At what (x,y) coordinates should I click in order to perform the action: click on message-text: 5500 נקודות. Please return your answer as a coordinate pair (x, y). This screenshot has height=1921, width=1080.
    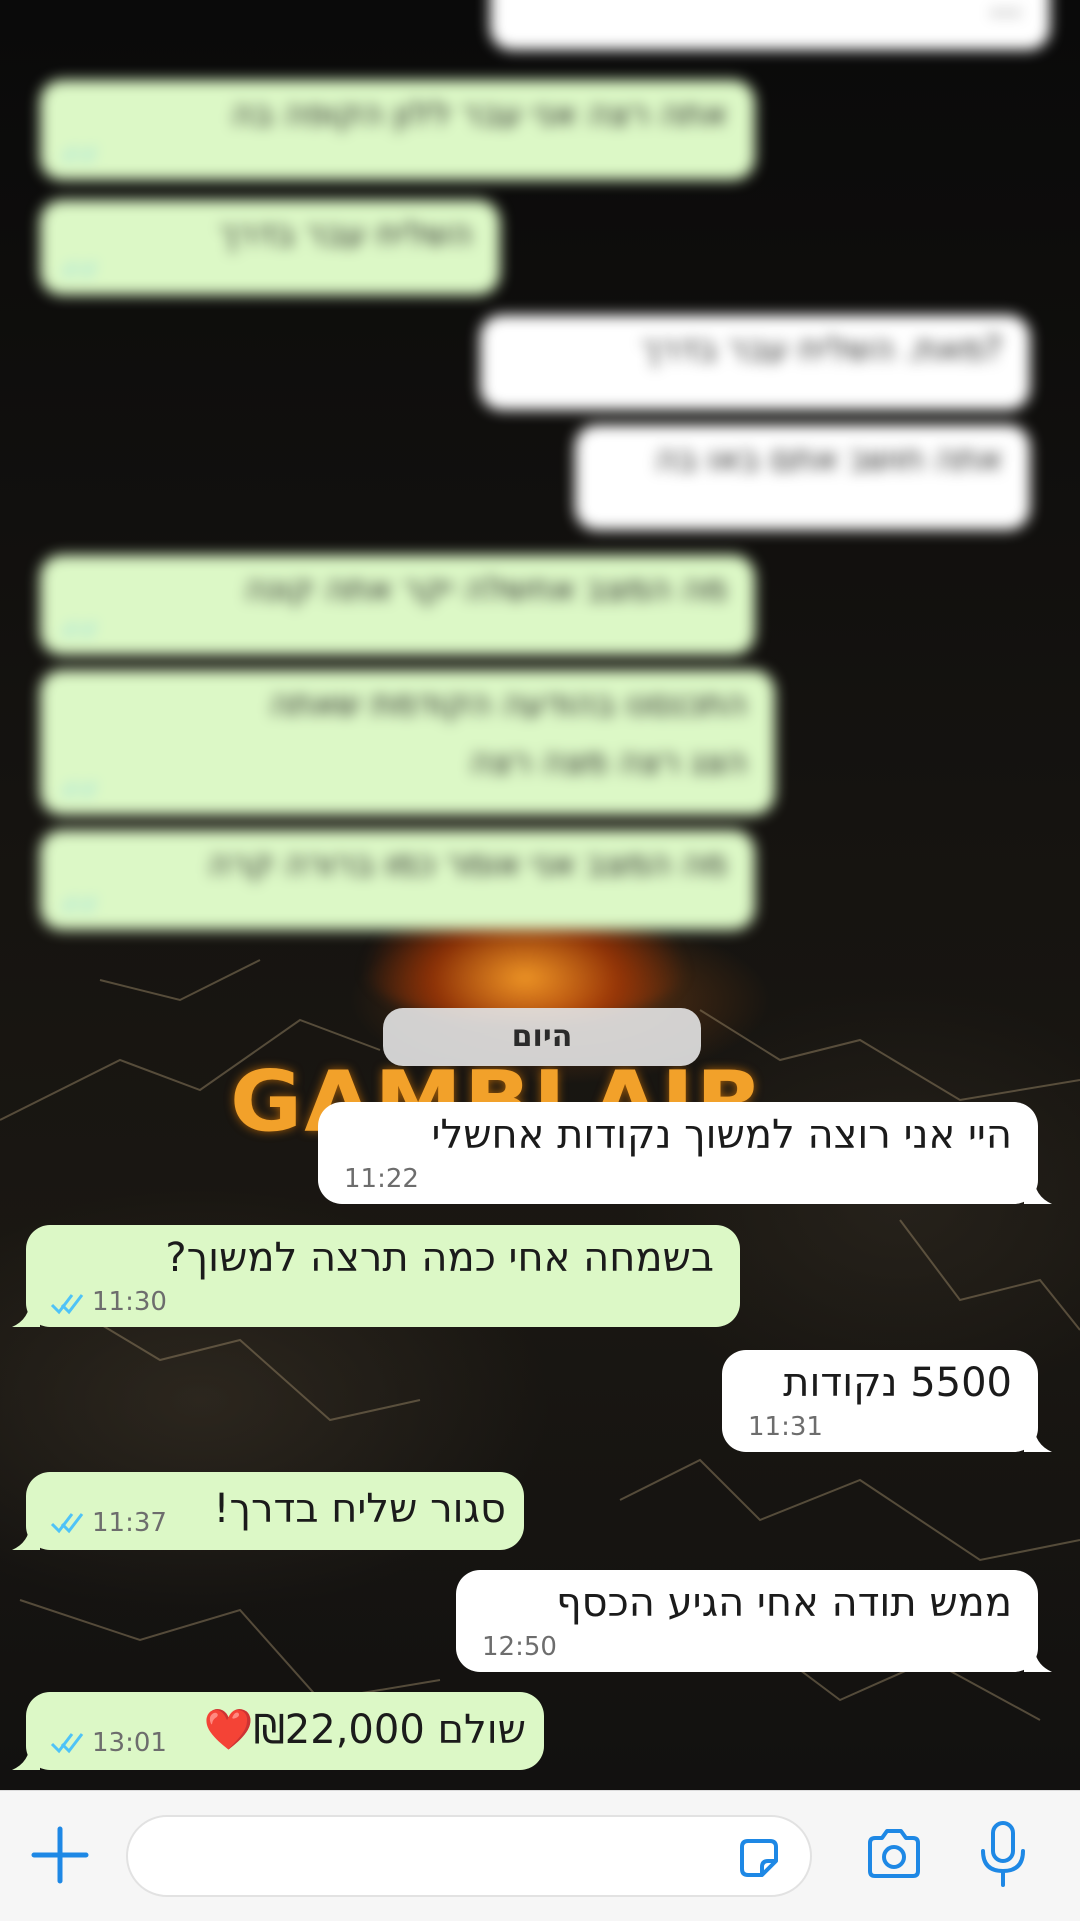
    Looking at the image, I should click on (897, 1383).